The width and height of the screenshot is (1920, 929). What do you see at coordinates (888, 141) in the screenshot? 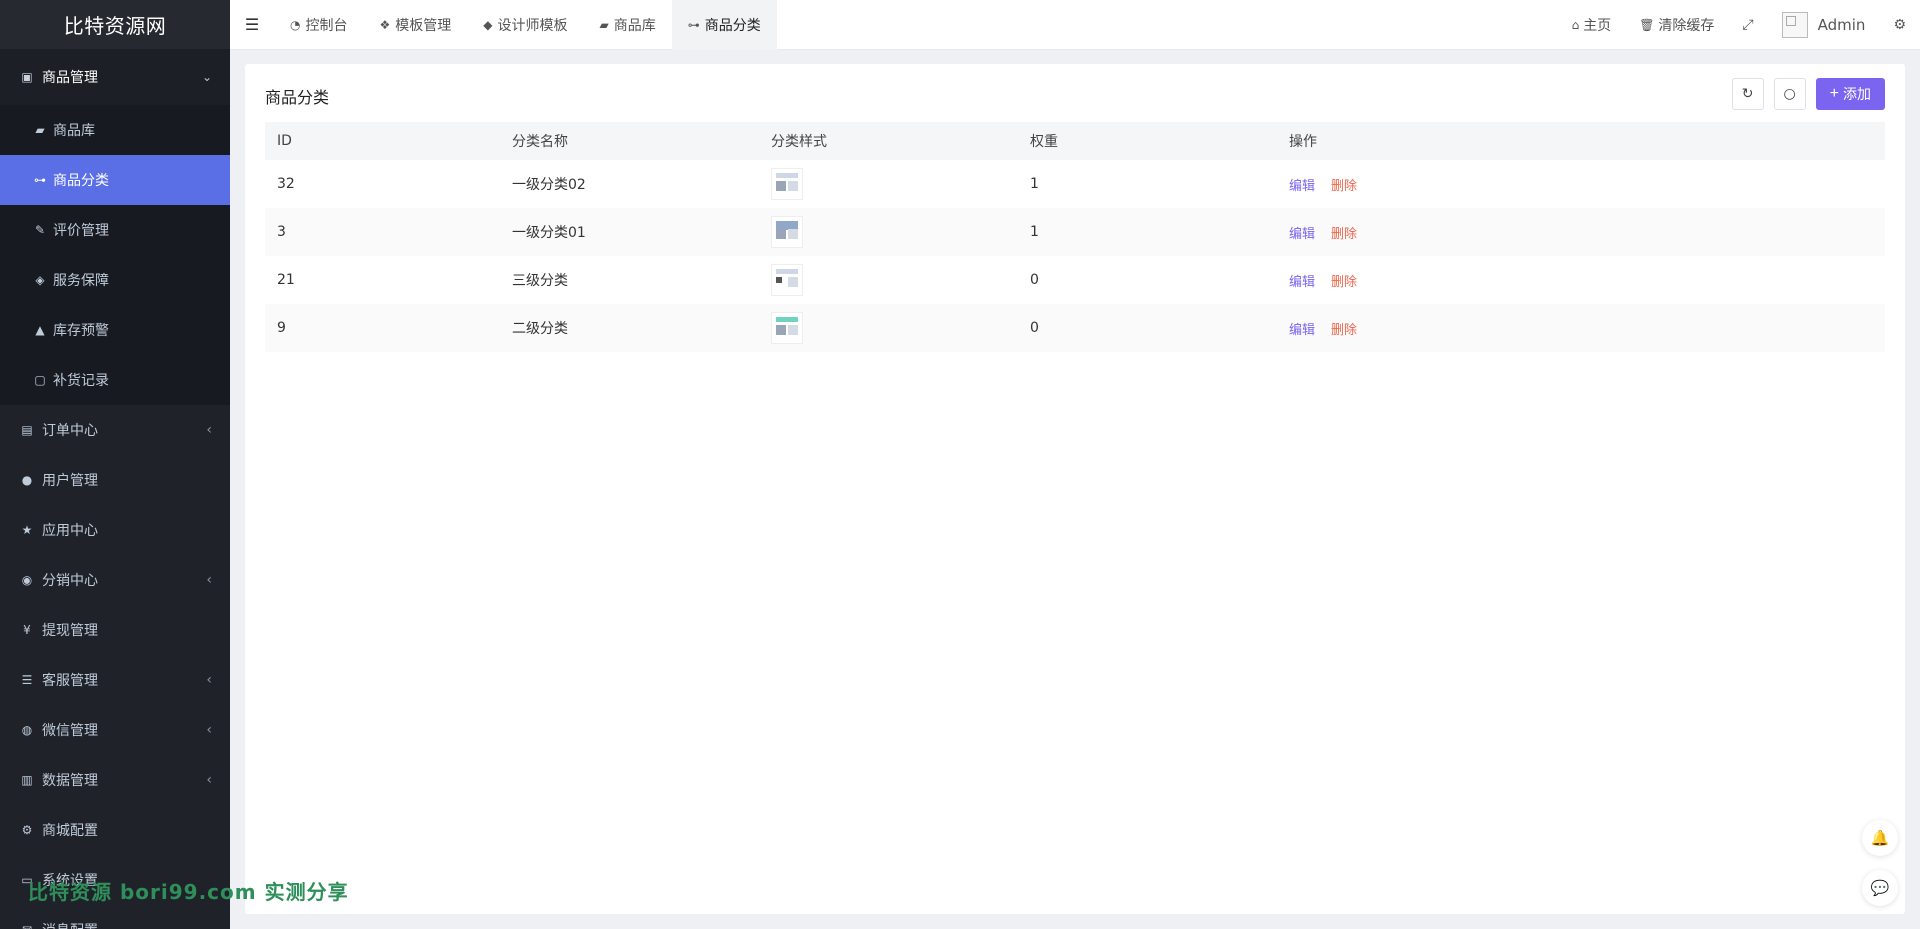
I see `column-header-style: 分类样式` at bounding box center [888, 141].